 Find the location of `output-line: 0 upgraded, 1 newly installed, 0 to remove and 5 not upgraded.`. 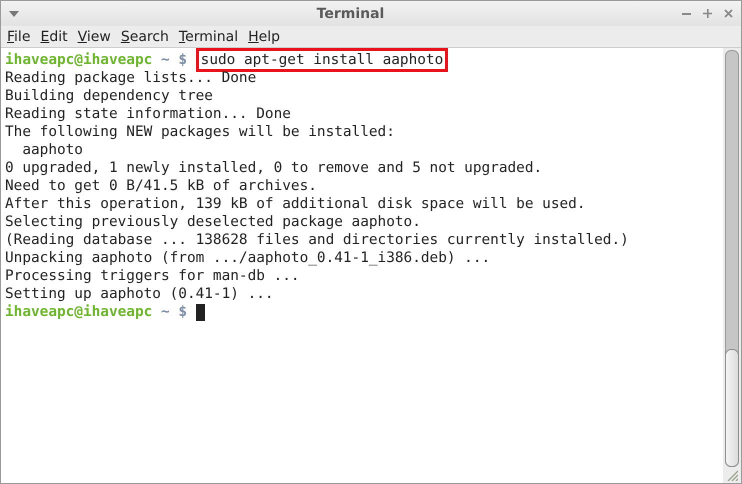

output-line: 0 upgraded, 1 newly installed, 0 to remove and 5 not upgraded. is located at coordinates (273, 168).